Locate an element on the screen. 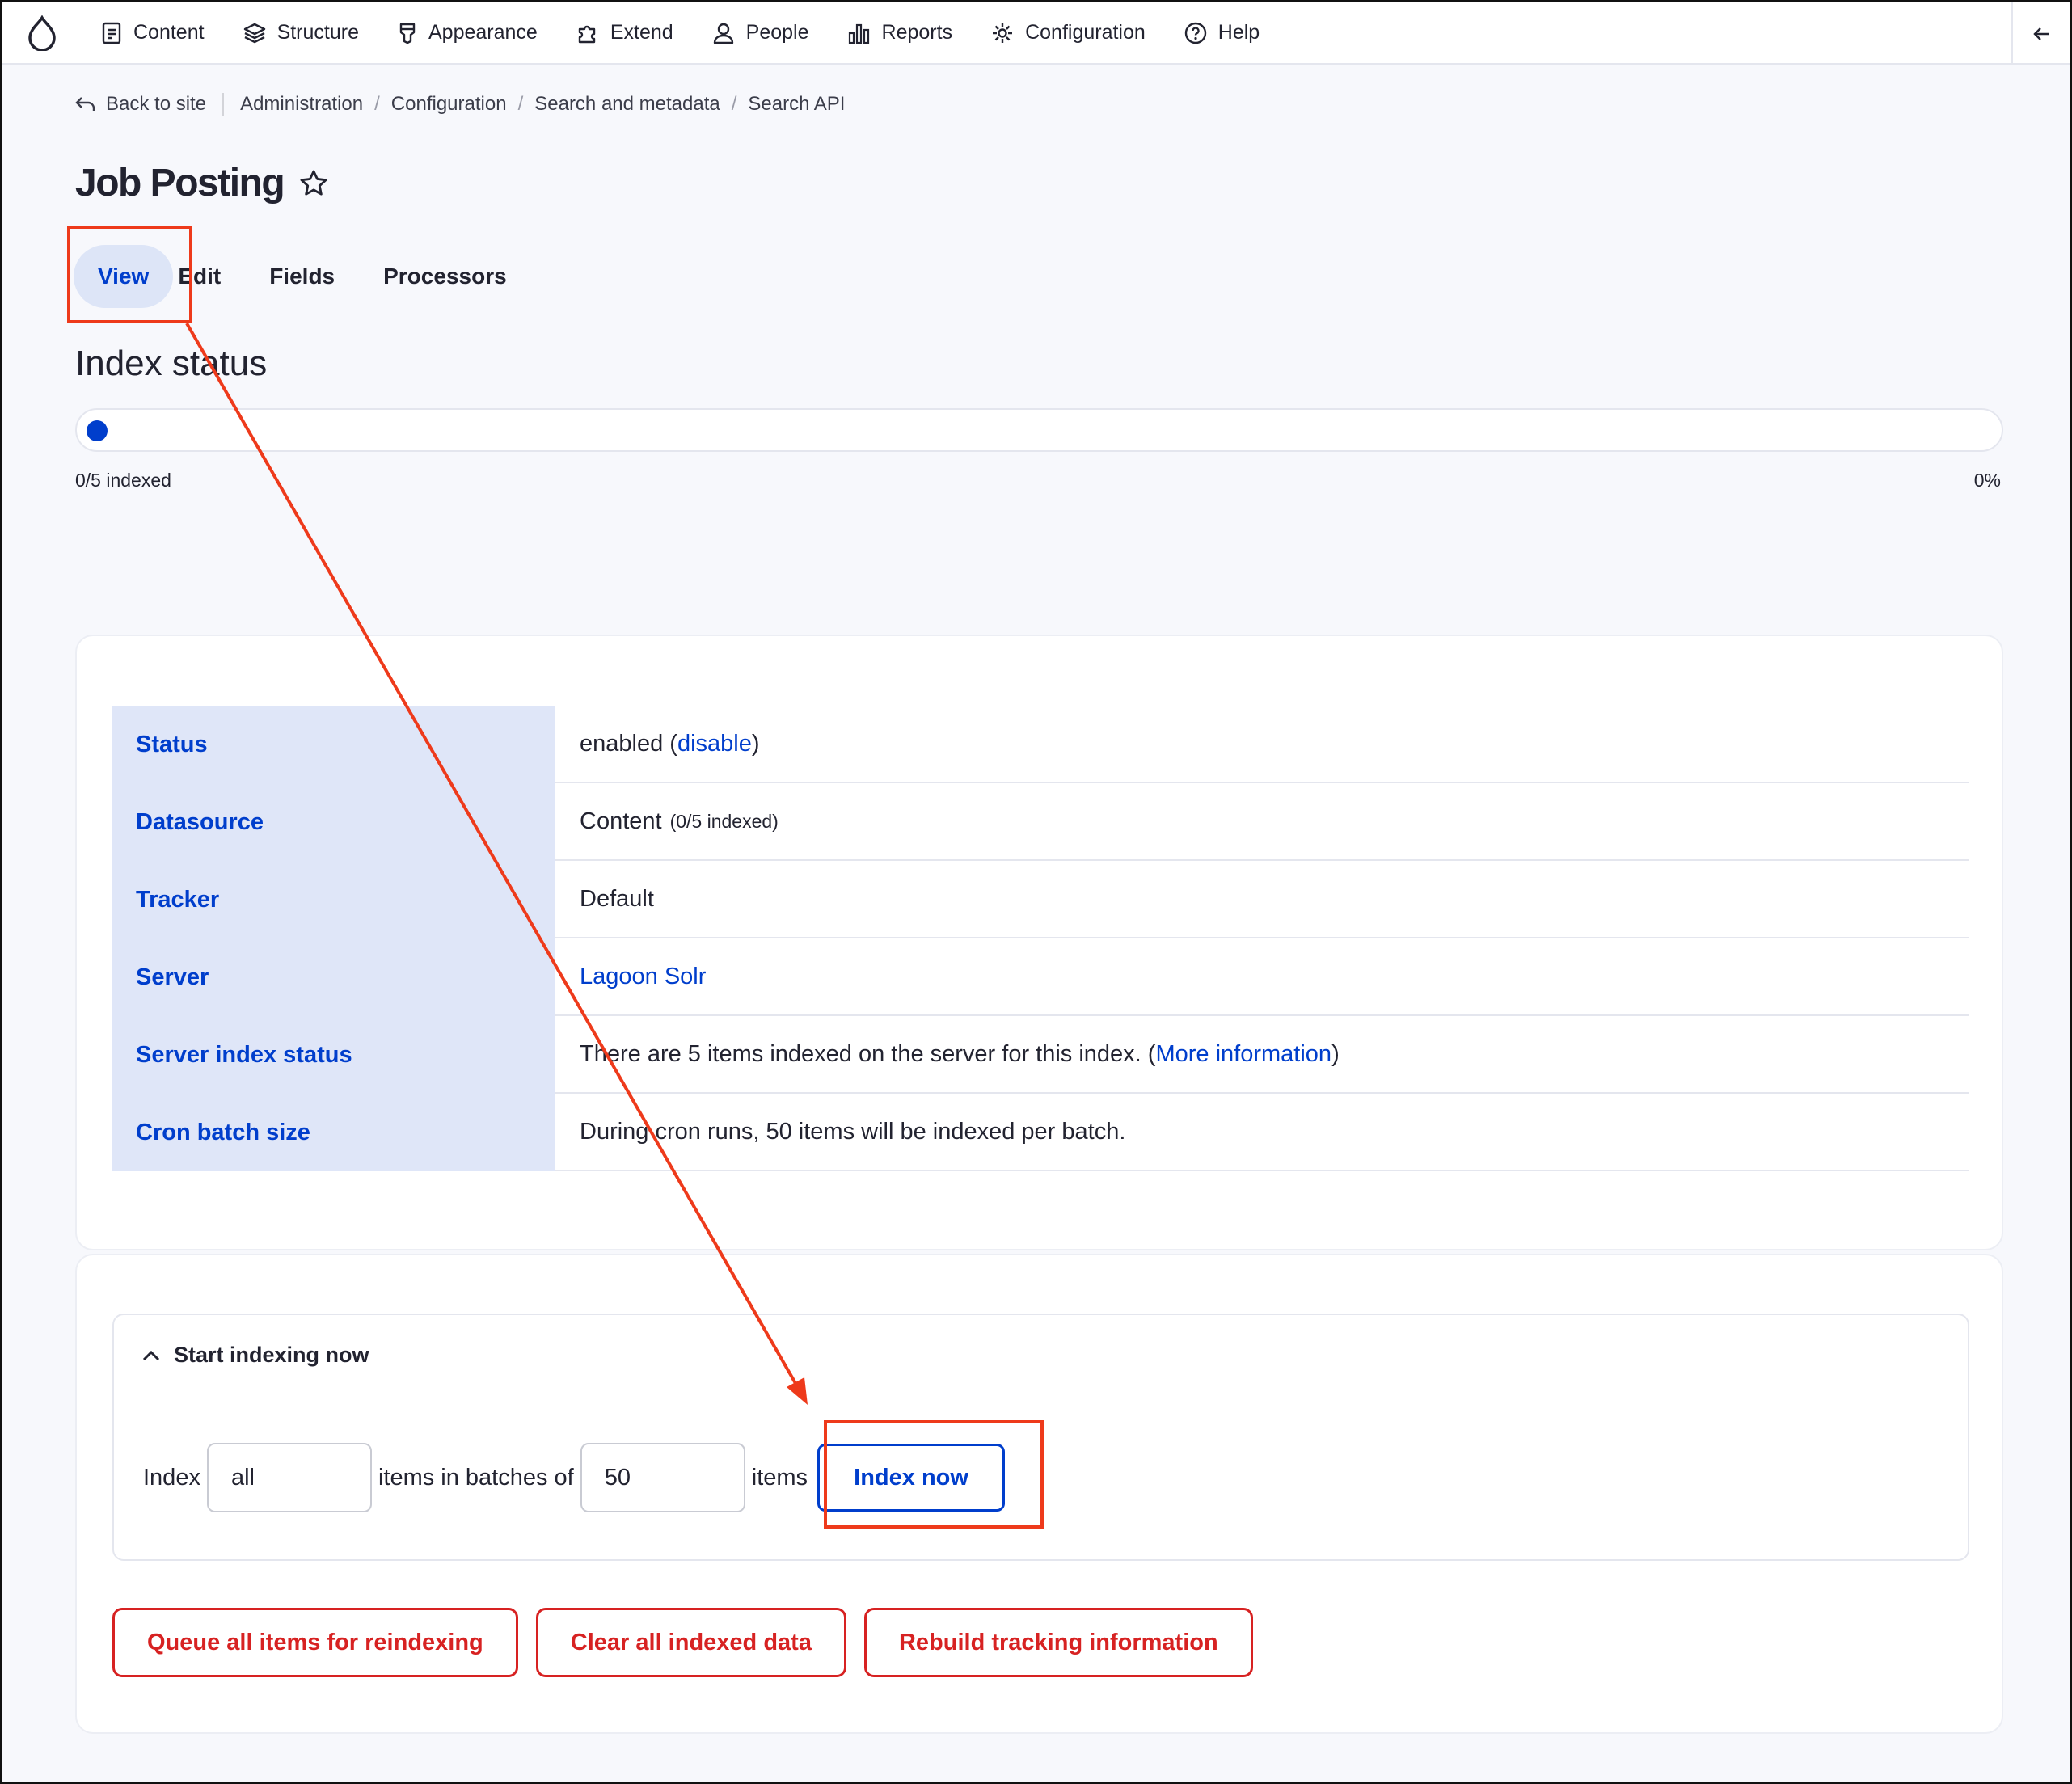 The width and height of the screenshot is (2072, 1784). status-key: Status is located at coordinates (333, 745).